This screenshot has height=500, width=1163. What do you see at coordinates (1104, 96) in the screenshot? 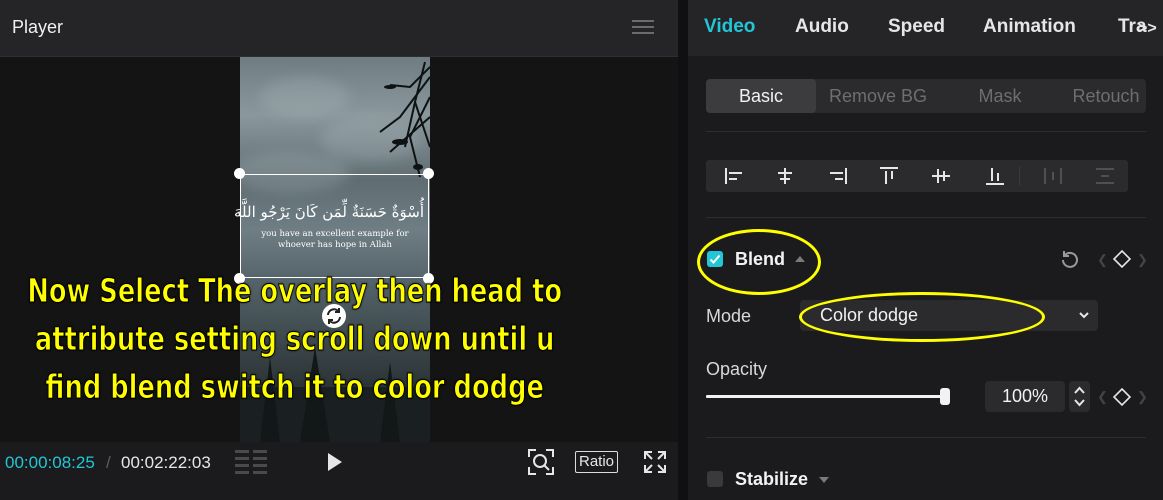
I see `subtab-retouch: Retouch` at bounding box center [1104, 96].